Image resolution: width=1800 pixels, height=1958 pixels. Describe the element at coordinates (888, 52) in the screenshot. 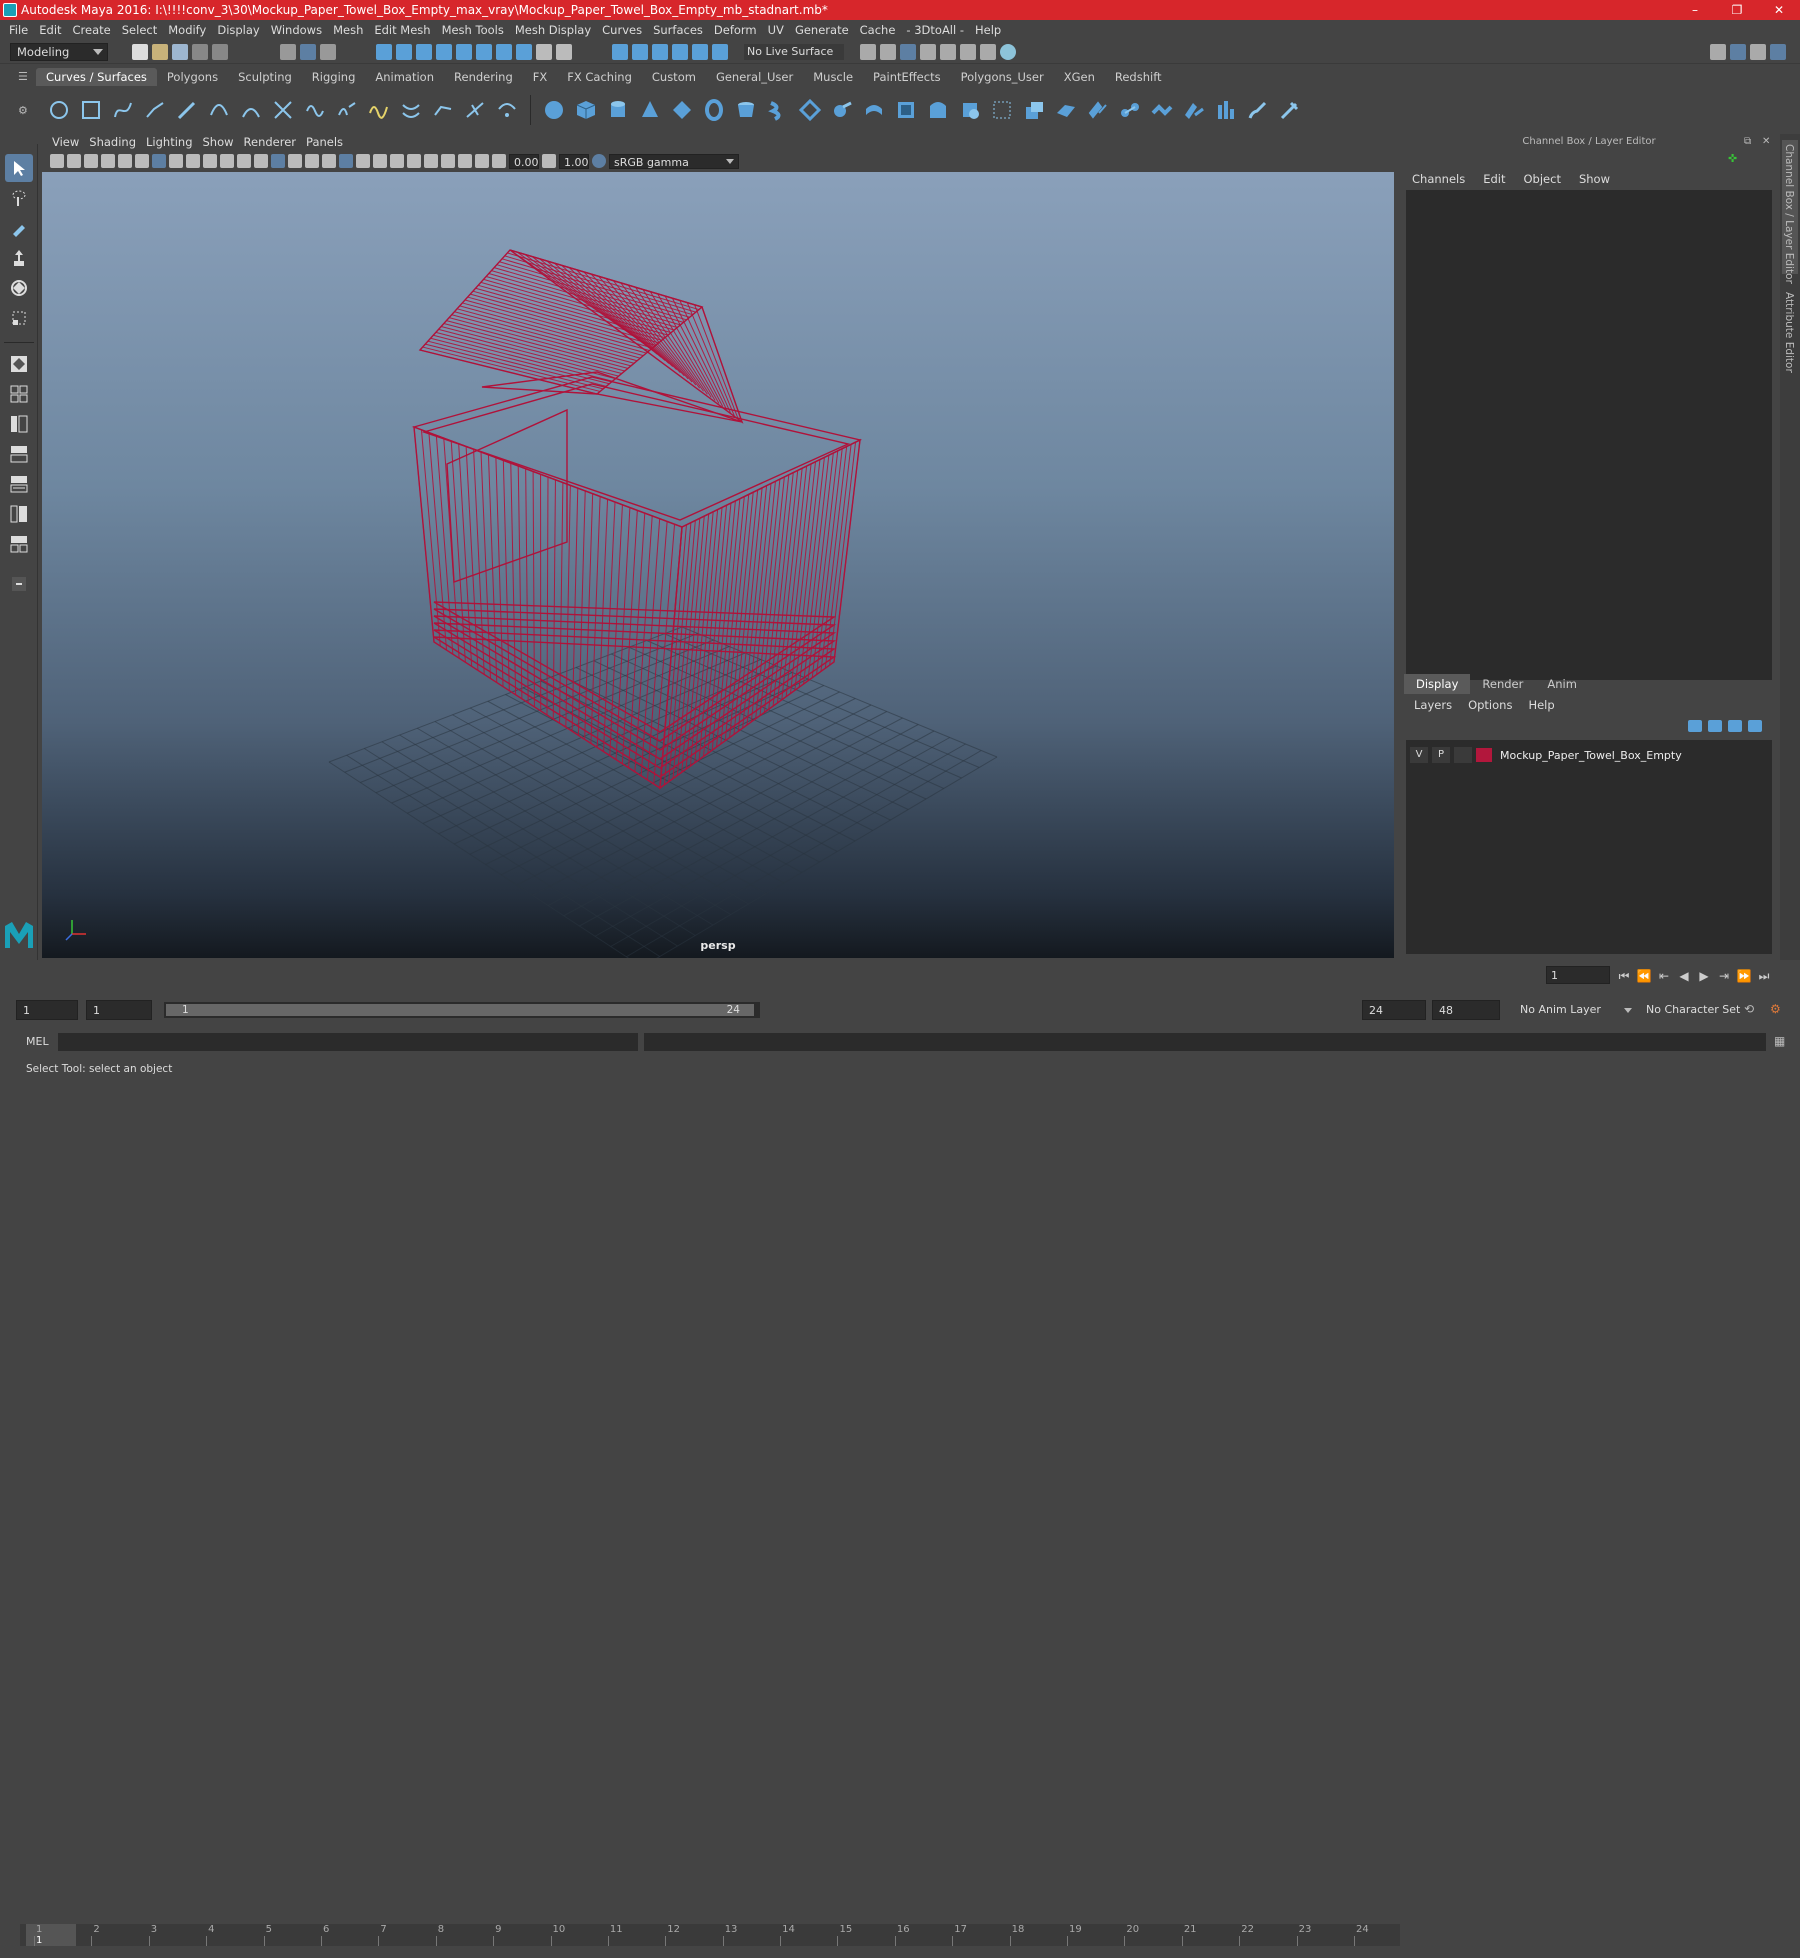

I see `render-view-icon` at that location.